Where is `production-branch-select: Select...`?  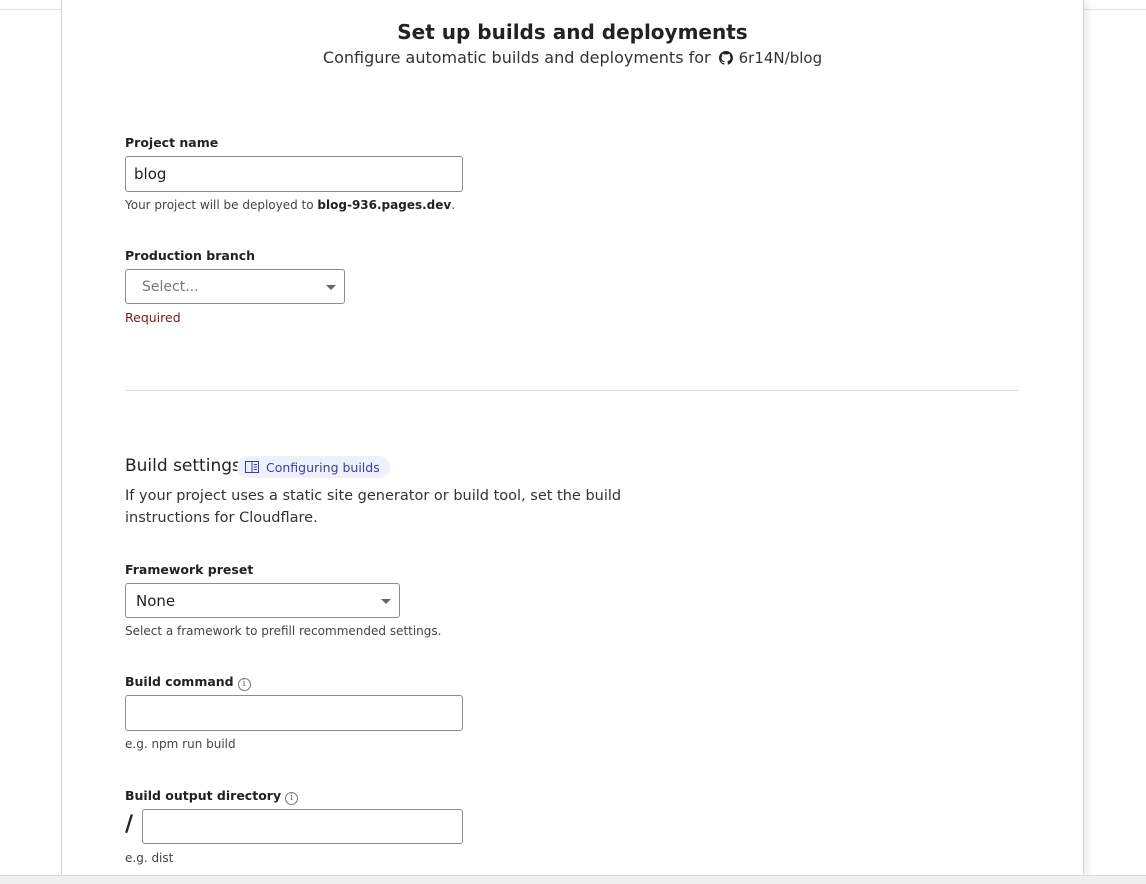 production-branch-select: Select... is located at coordinates (235, 286).